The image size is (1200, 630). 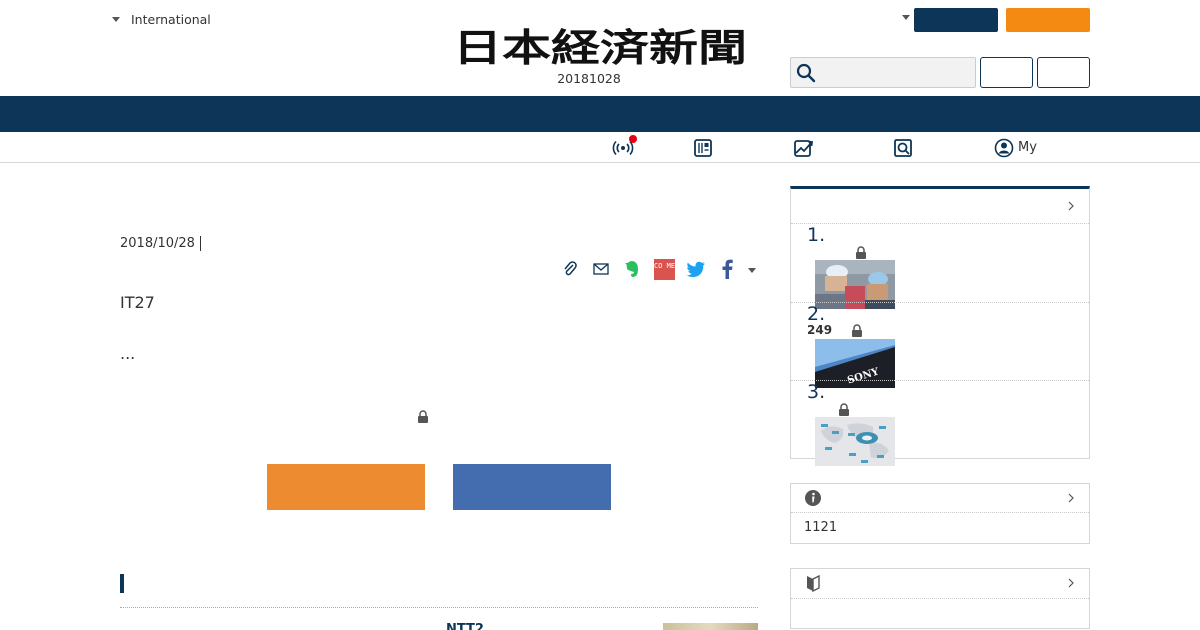 What do you see at coordinates (601, 269) in the screenshot?
I see `mail-icon` at bounding box center [601, 269].